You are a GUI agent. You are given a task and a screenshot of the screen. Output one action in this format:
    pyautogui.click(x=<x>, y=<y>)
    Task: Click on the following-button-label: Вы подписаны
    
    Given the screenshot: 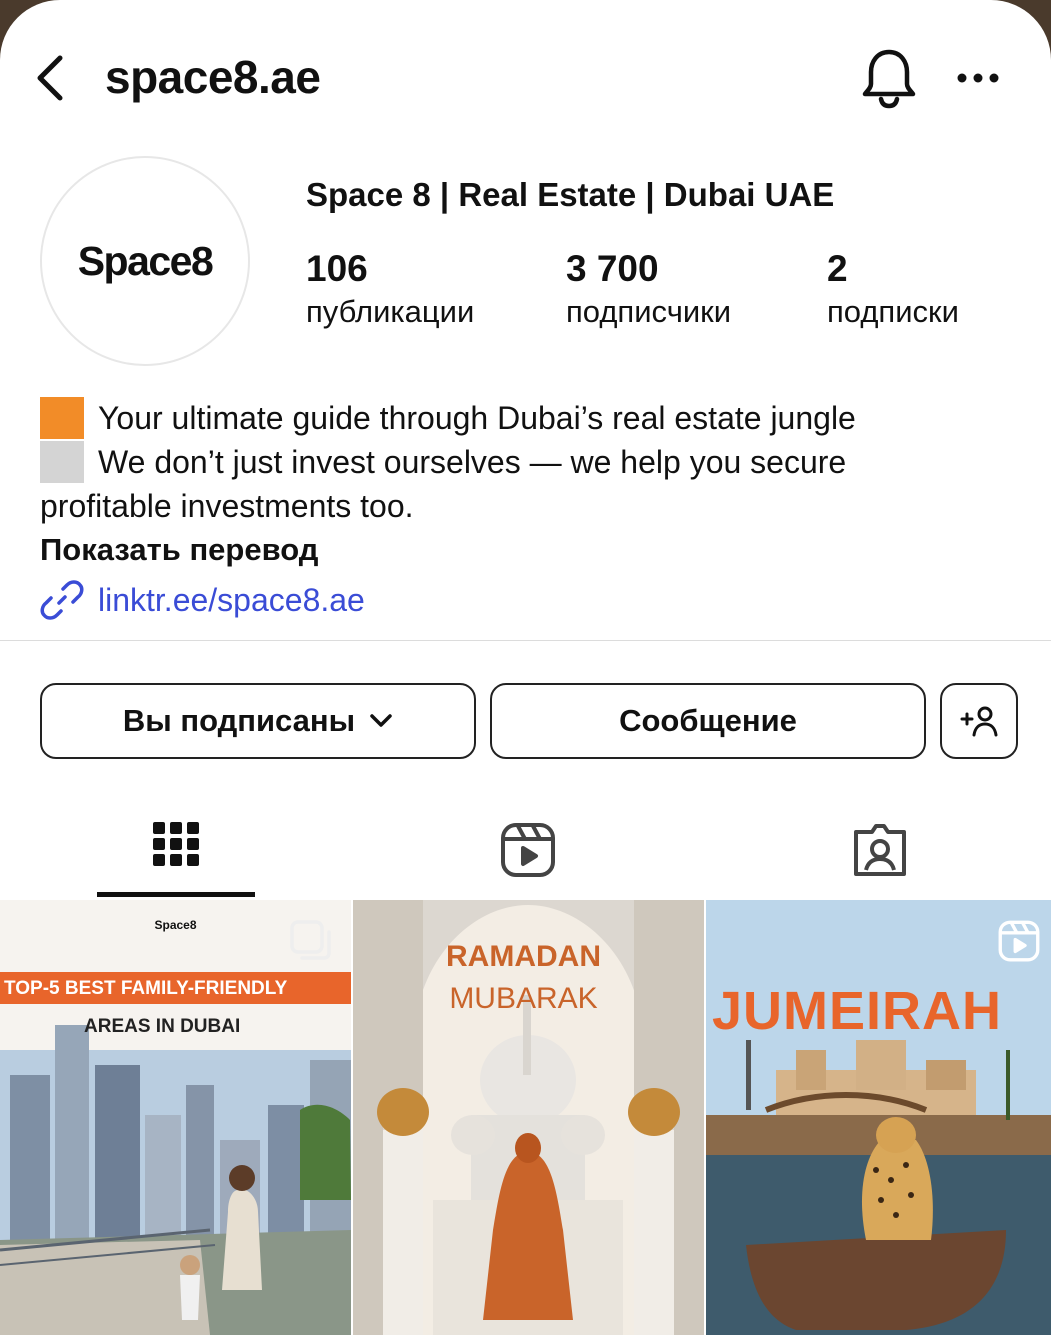 What is the action you would take?
    pyautogui.click(x=239, y=720)
    